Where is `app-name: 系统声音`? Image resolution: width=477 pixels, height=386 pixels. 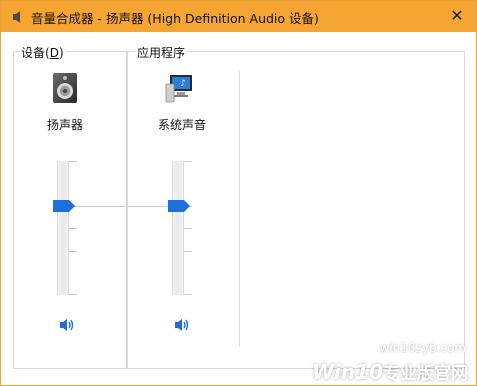
app-name: 系统声音 is located at coordinates (181, 125).